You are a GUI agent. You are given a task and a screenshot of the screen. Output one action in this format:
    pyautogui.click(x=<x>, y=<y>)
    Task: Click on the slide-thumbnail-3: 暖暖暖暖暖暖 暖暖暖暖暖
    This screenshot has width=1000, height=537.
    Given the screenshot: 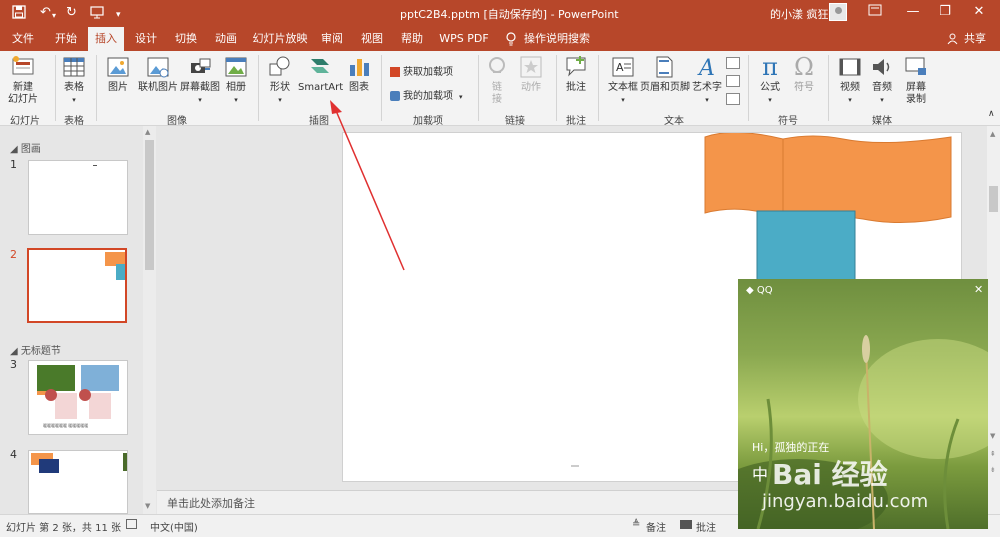 What is the action you would take?
    pyautogui.click(x=78, y=397)
    